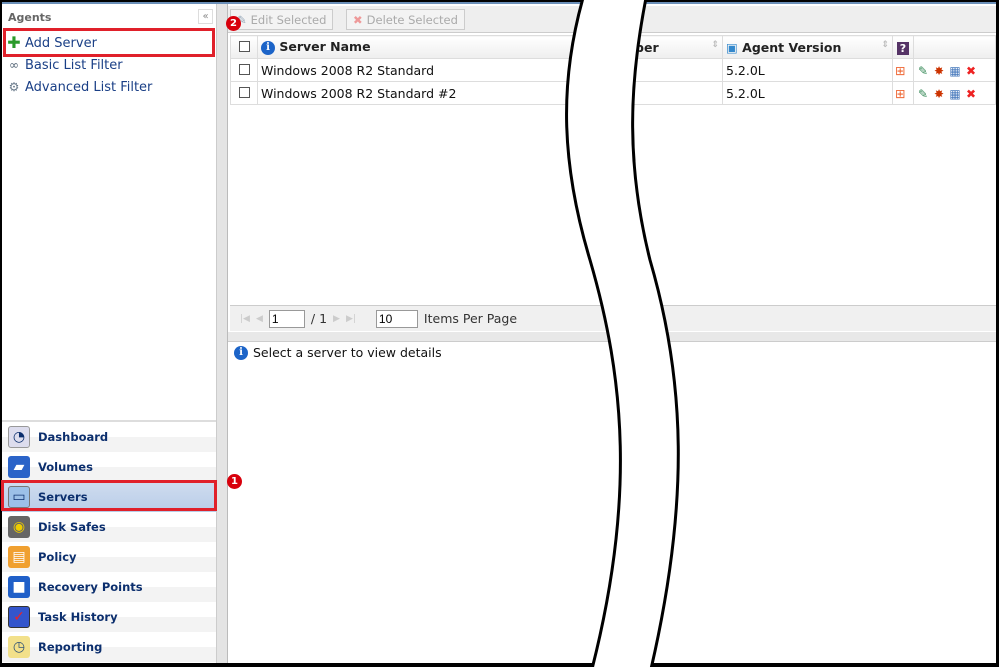 The width and height of the screenshot is (999, 667). Describe the element at coordinates (109, 42) in the screenshot. I see `highlight-add-server` at that location.